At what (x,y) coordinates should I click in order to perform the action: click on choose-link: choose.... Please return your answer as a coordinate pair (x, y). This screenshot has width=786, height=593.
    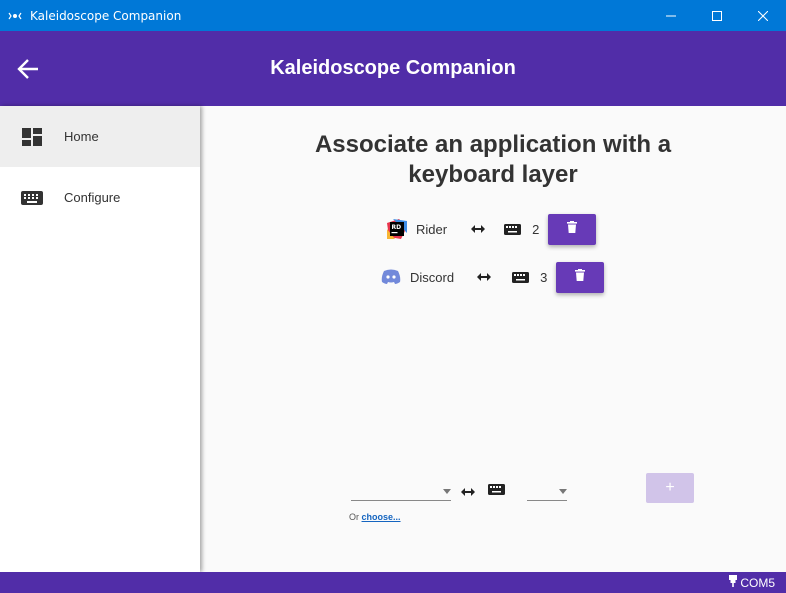
    Looking at the image, I should click on (381, 517).